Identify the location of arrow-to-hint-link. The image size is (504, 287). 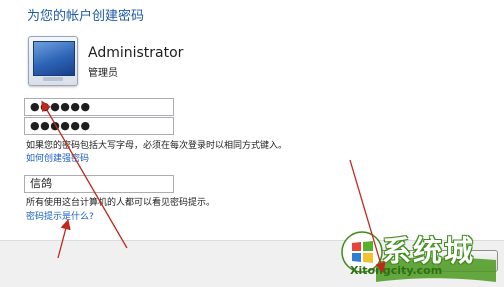
(64, 238).